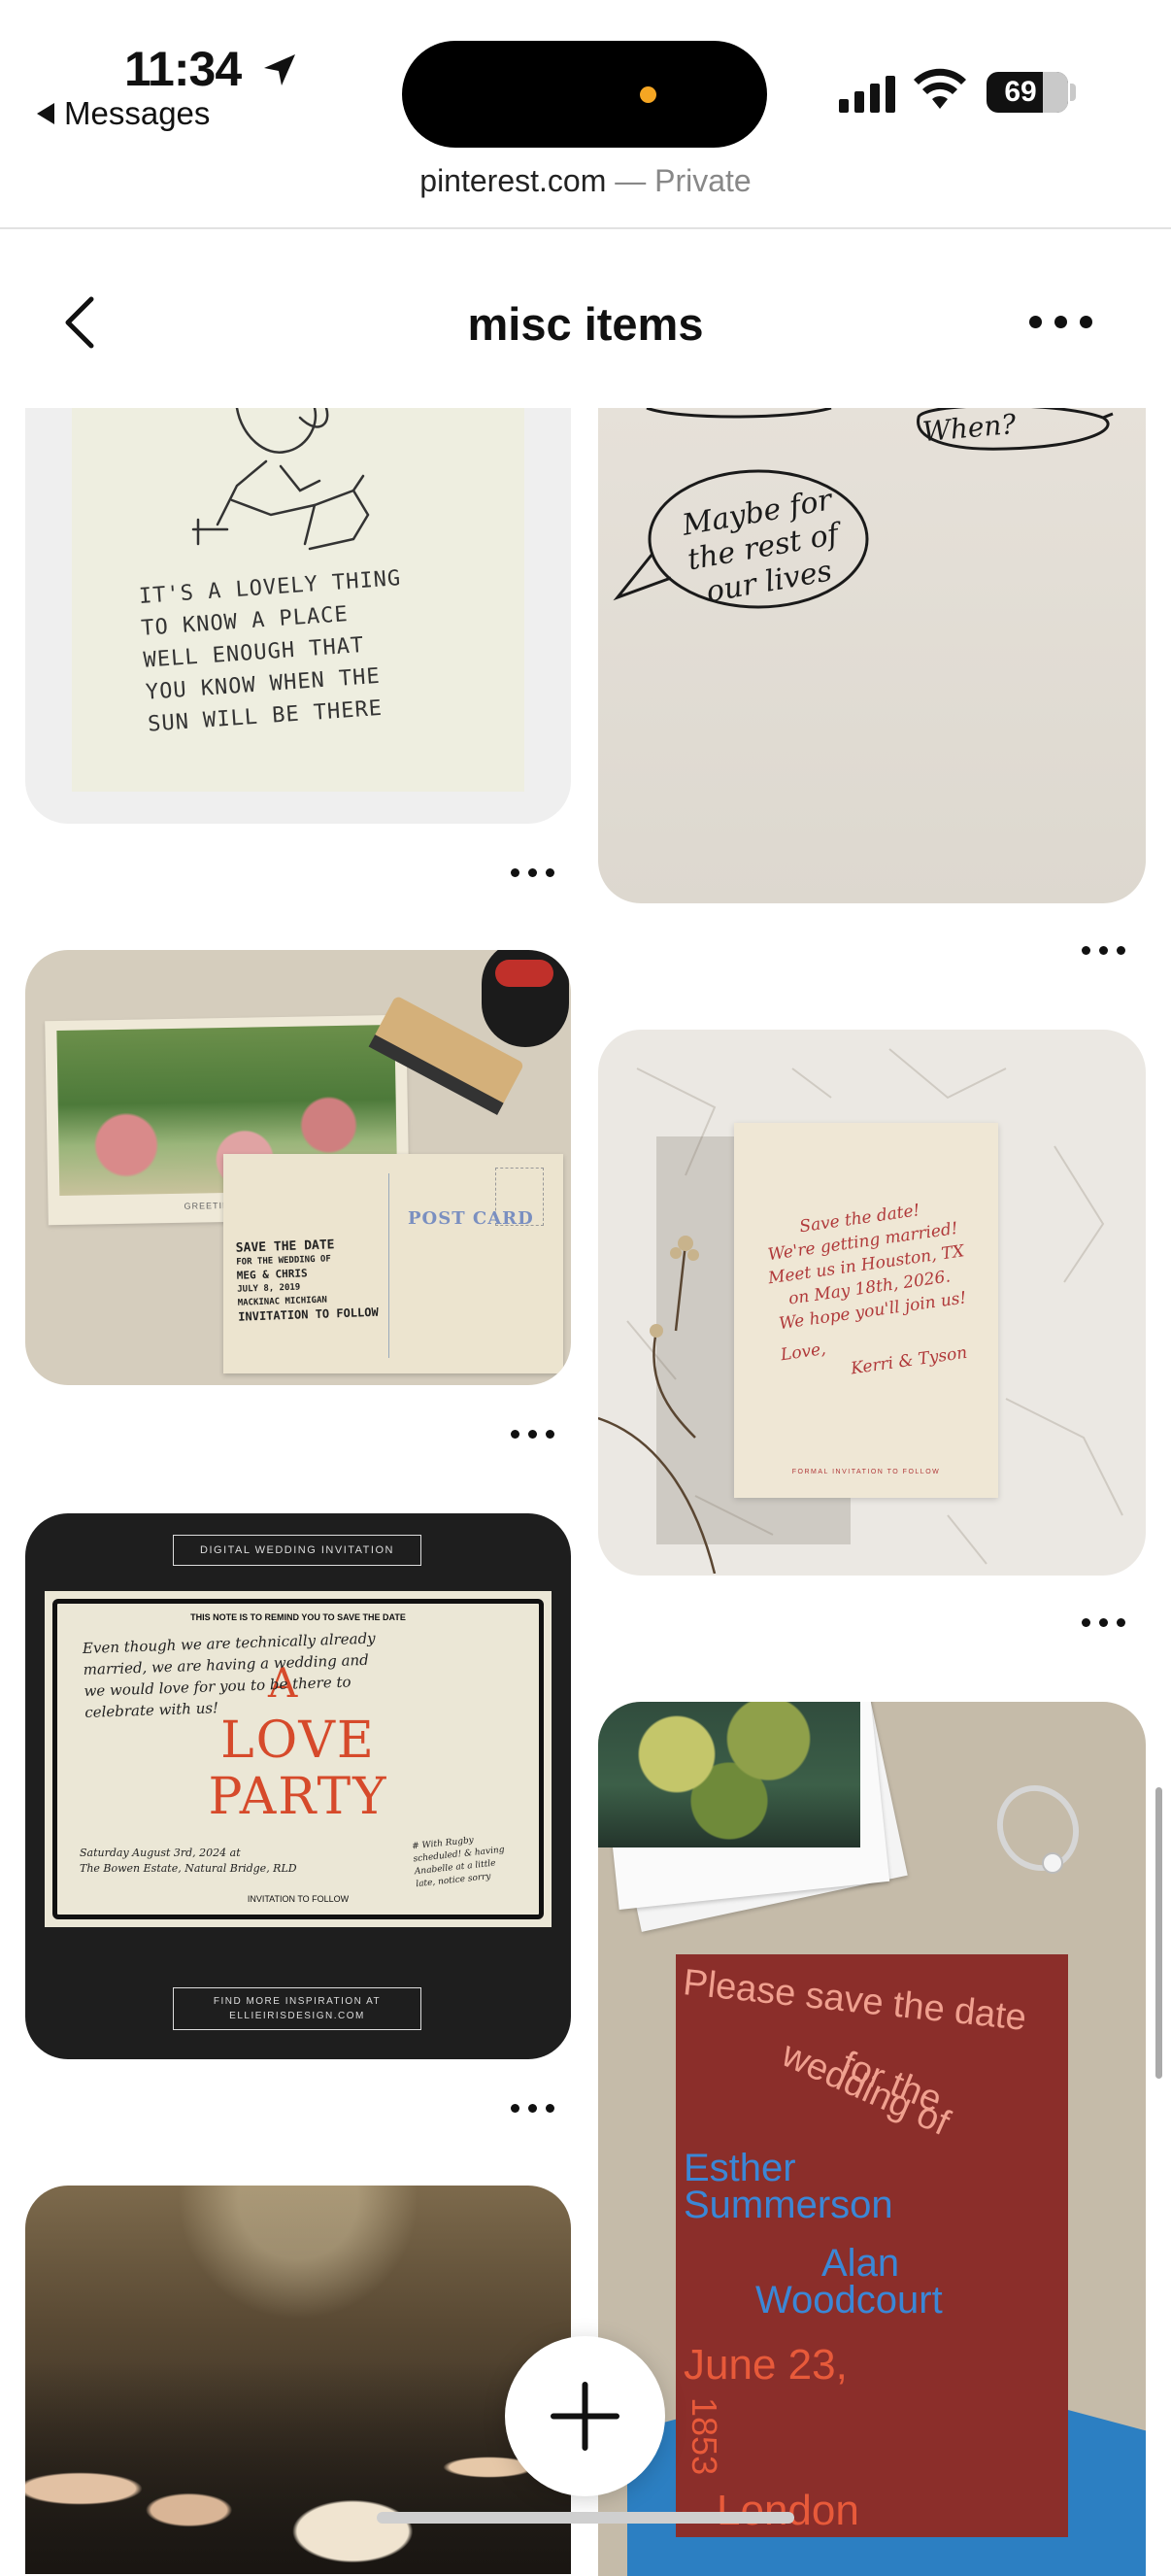  Describe the element at coordinates (1111, 950) in the screenshot. I see `pin-speech-bubbles-more-button` at that location.